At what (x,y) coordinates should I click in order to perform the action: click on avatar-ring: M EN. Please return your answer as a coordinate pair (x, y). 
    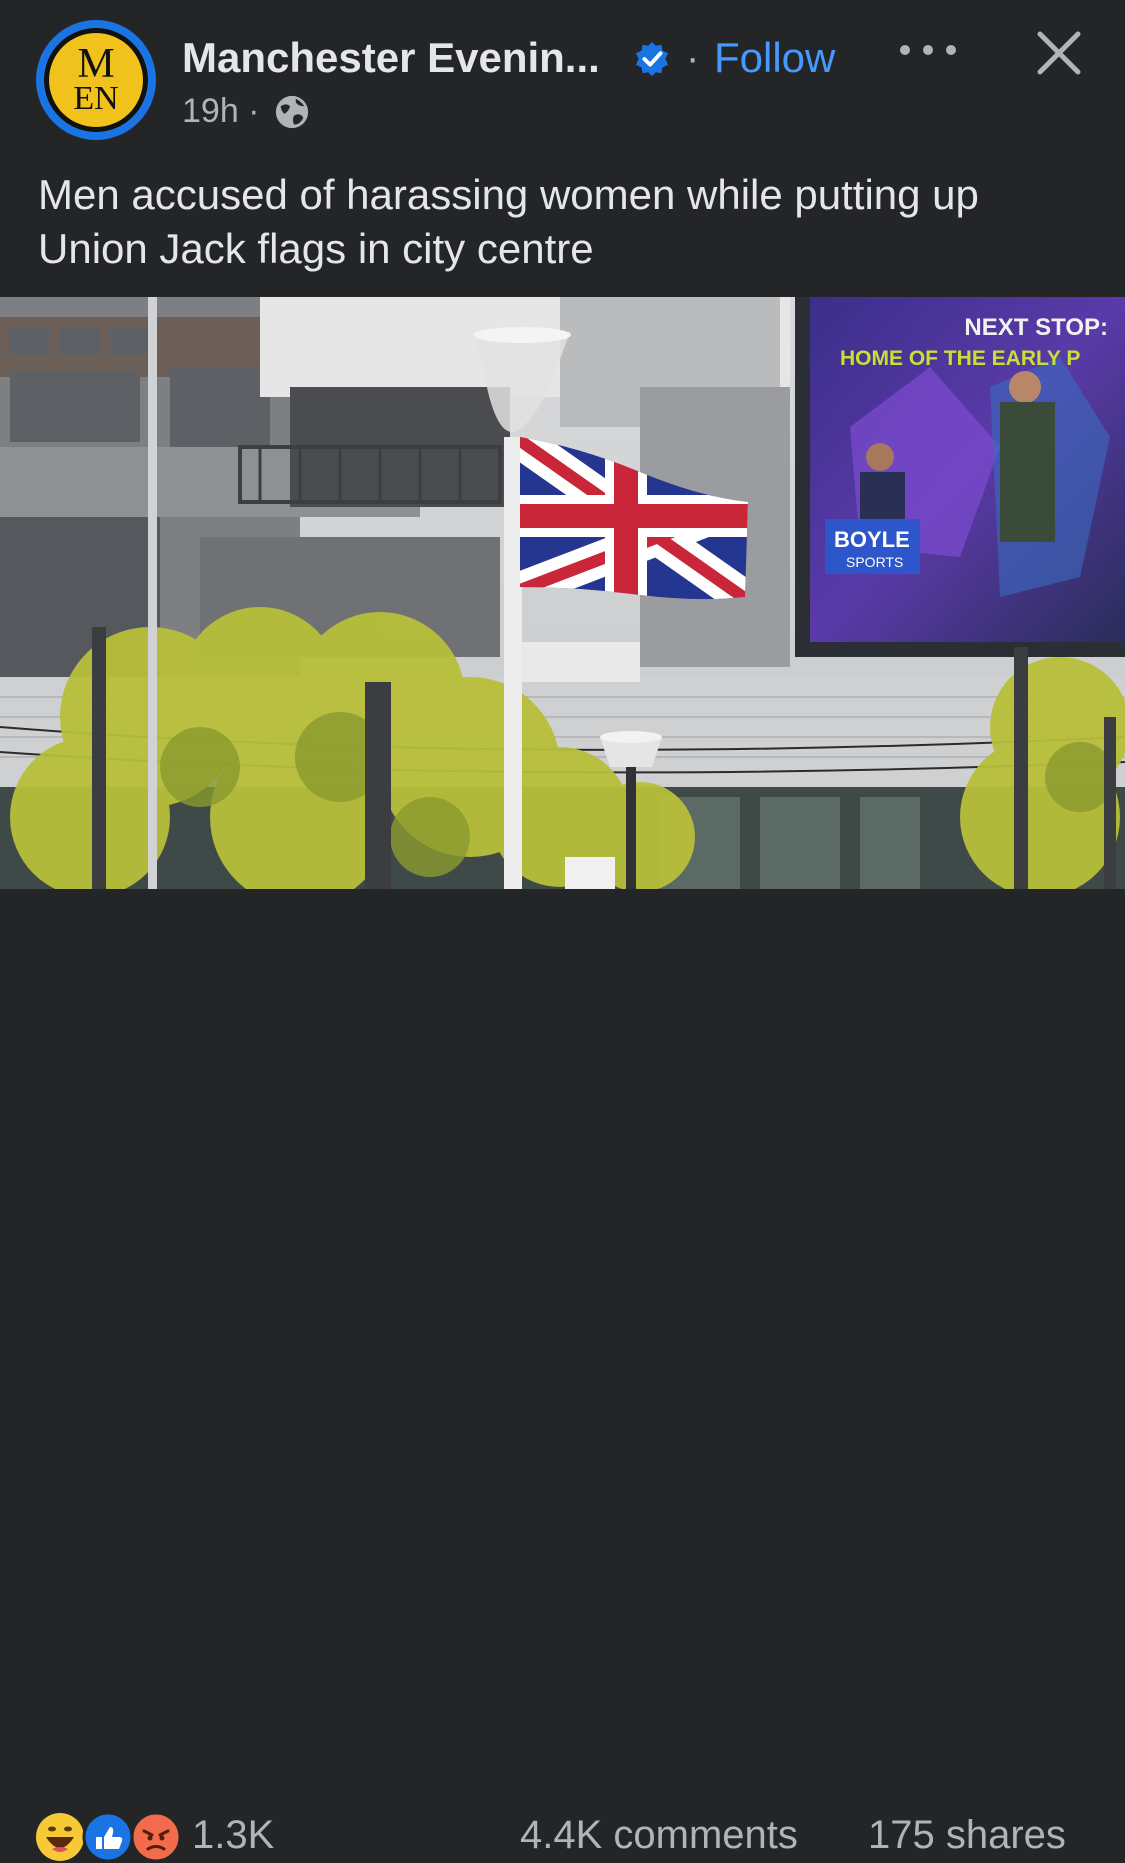
    Looking at the image, I should click on (96, 80).